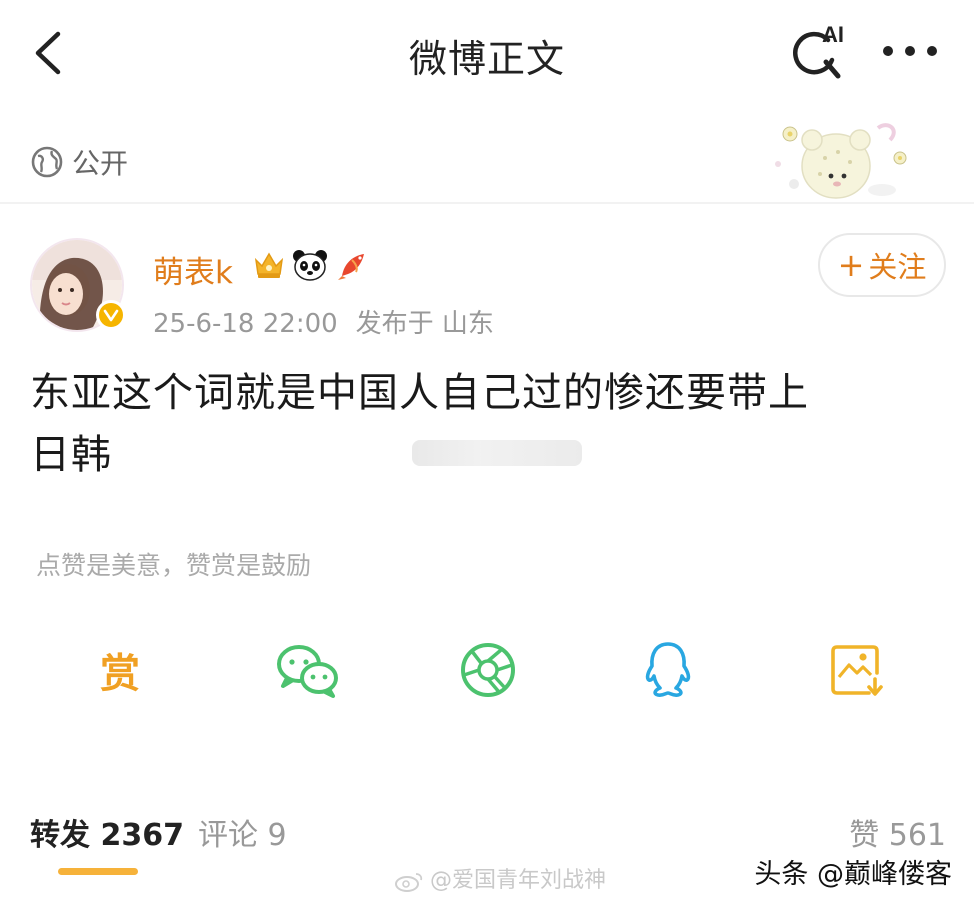 The width and height of the screenshot is (974, 901). I want to click on crown-icon, so click(269, 265).